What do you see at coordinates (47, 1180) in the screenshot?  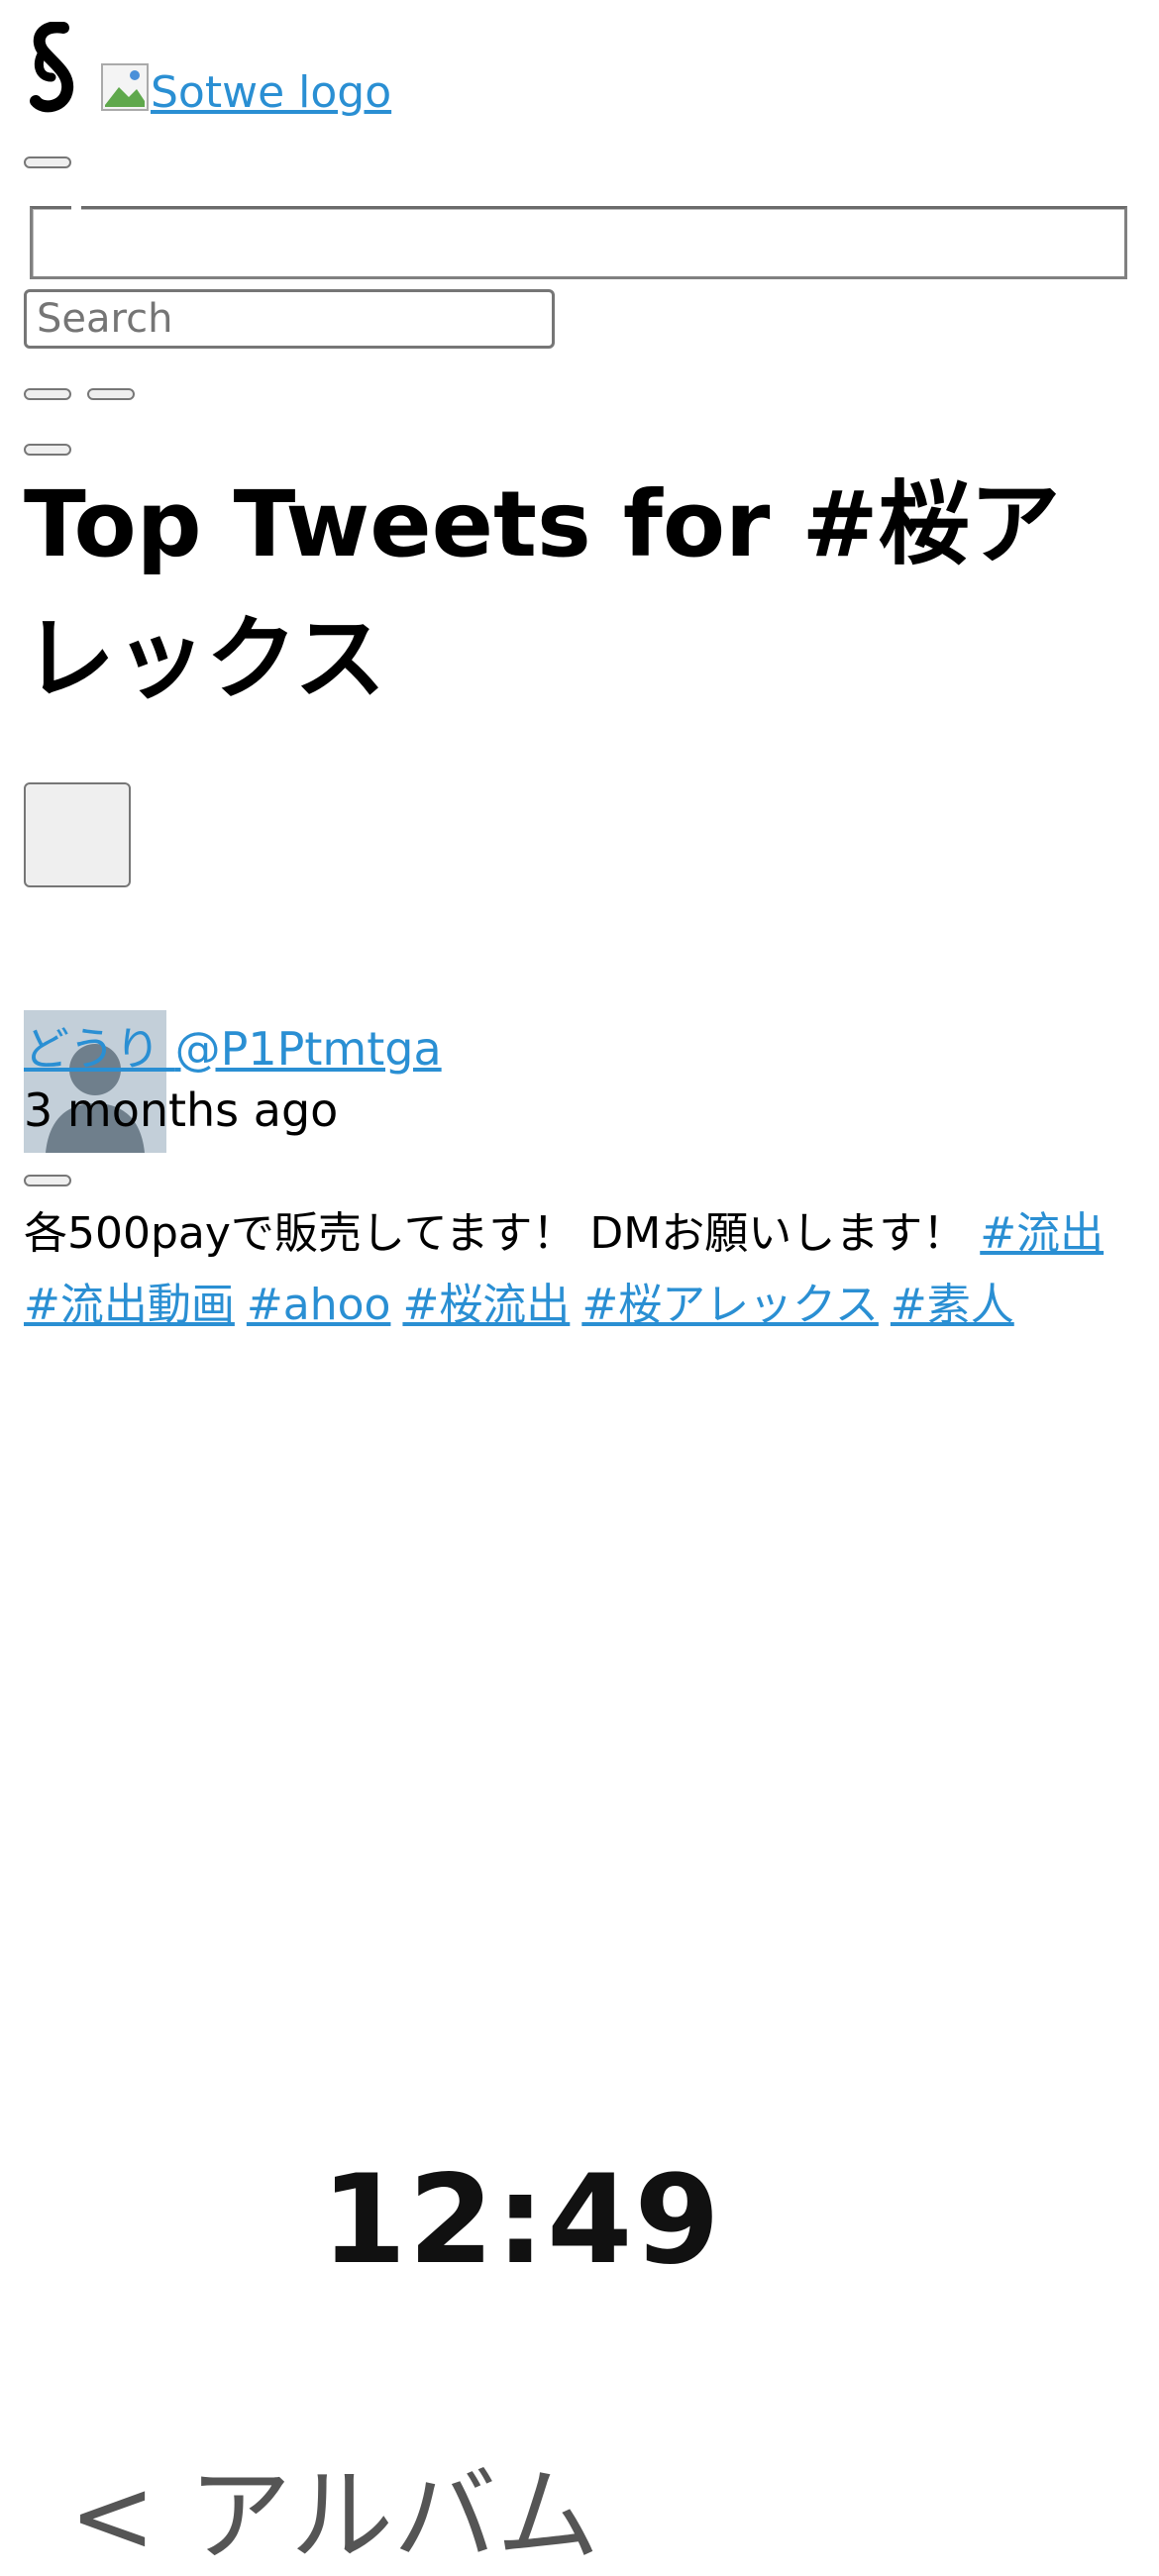 I see `tweet-more-button` at bounding box center [47, 1180].